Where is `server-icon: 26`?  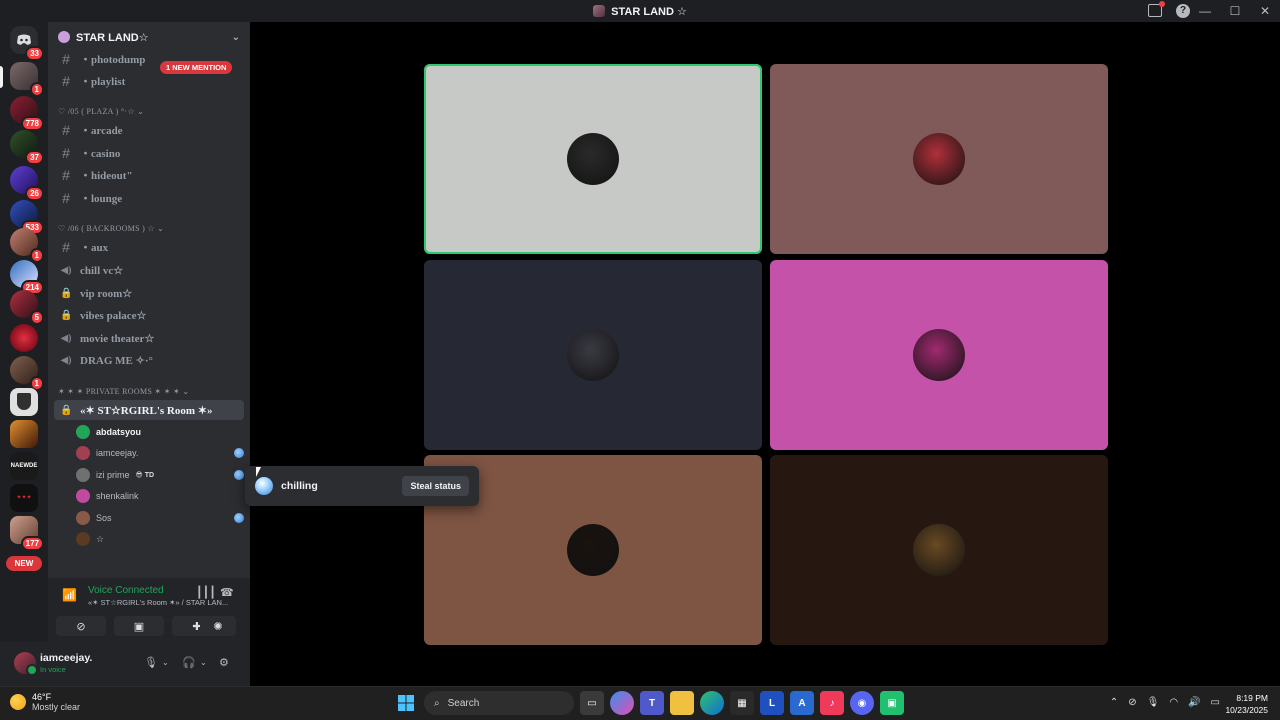
server-icon: 26 is located at coordinates (27, 183).